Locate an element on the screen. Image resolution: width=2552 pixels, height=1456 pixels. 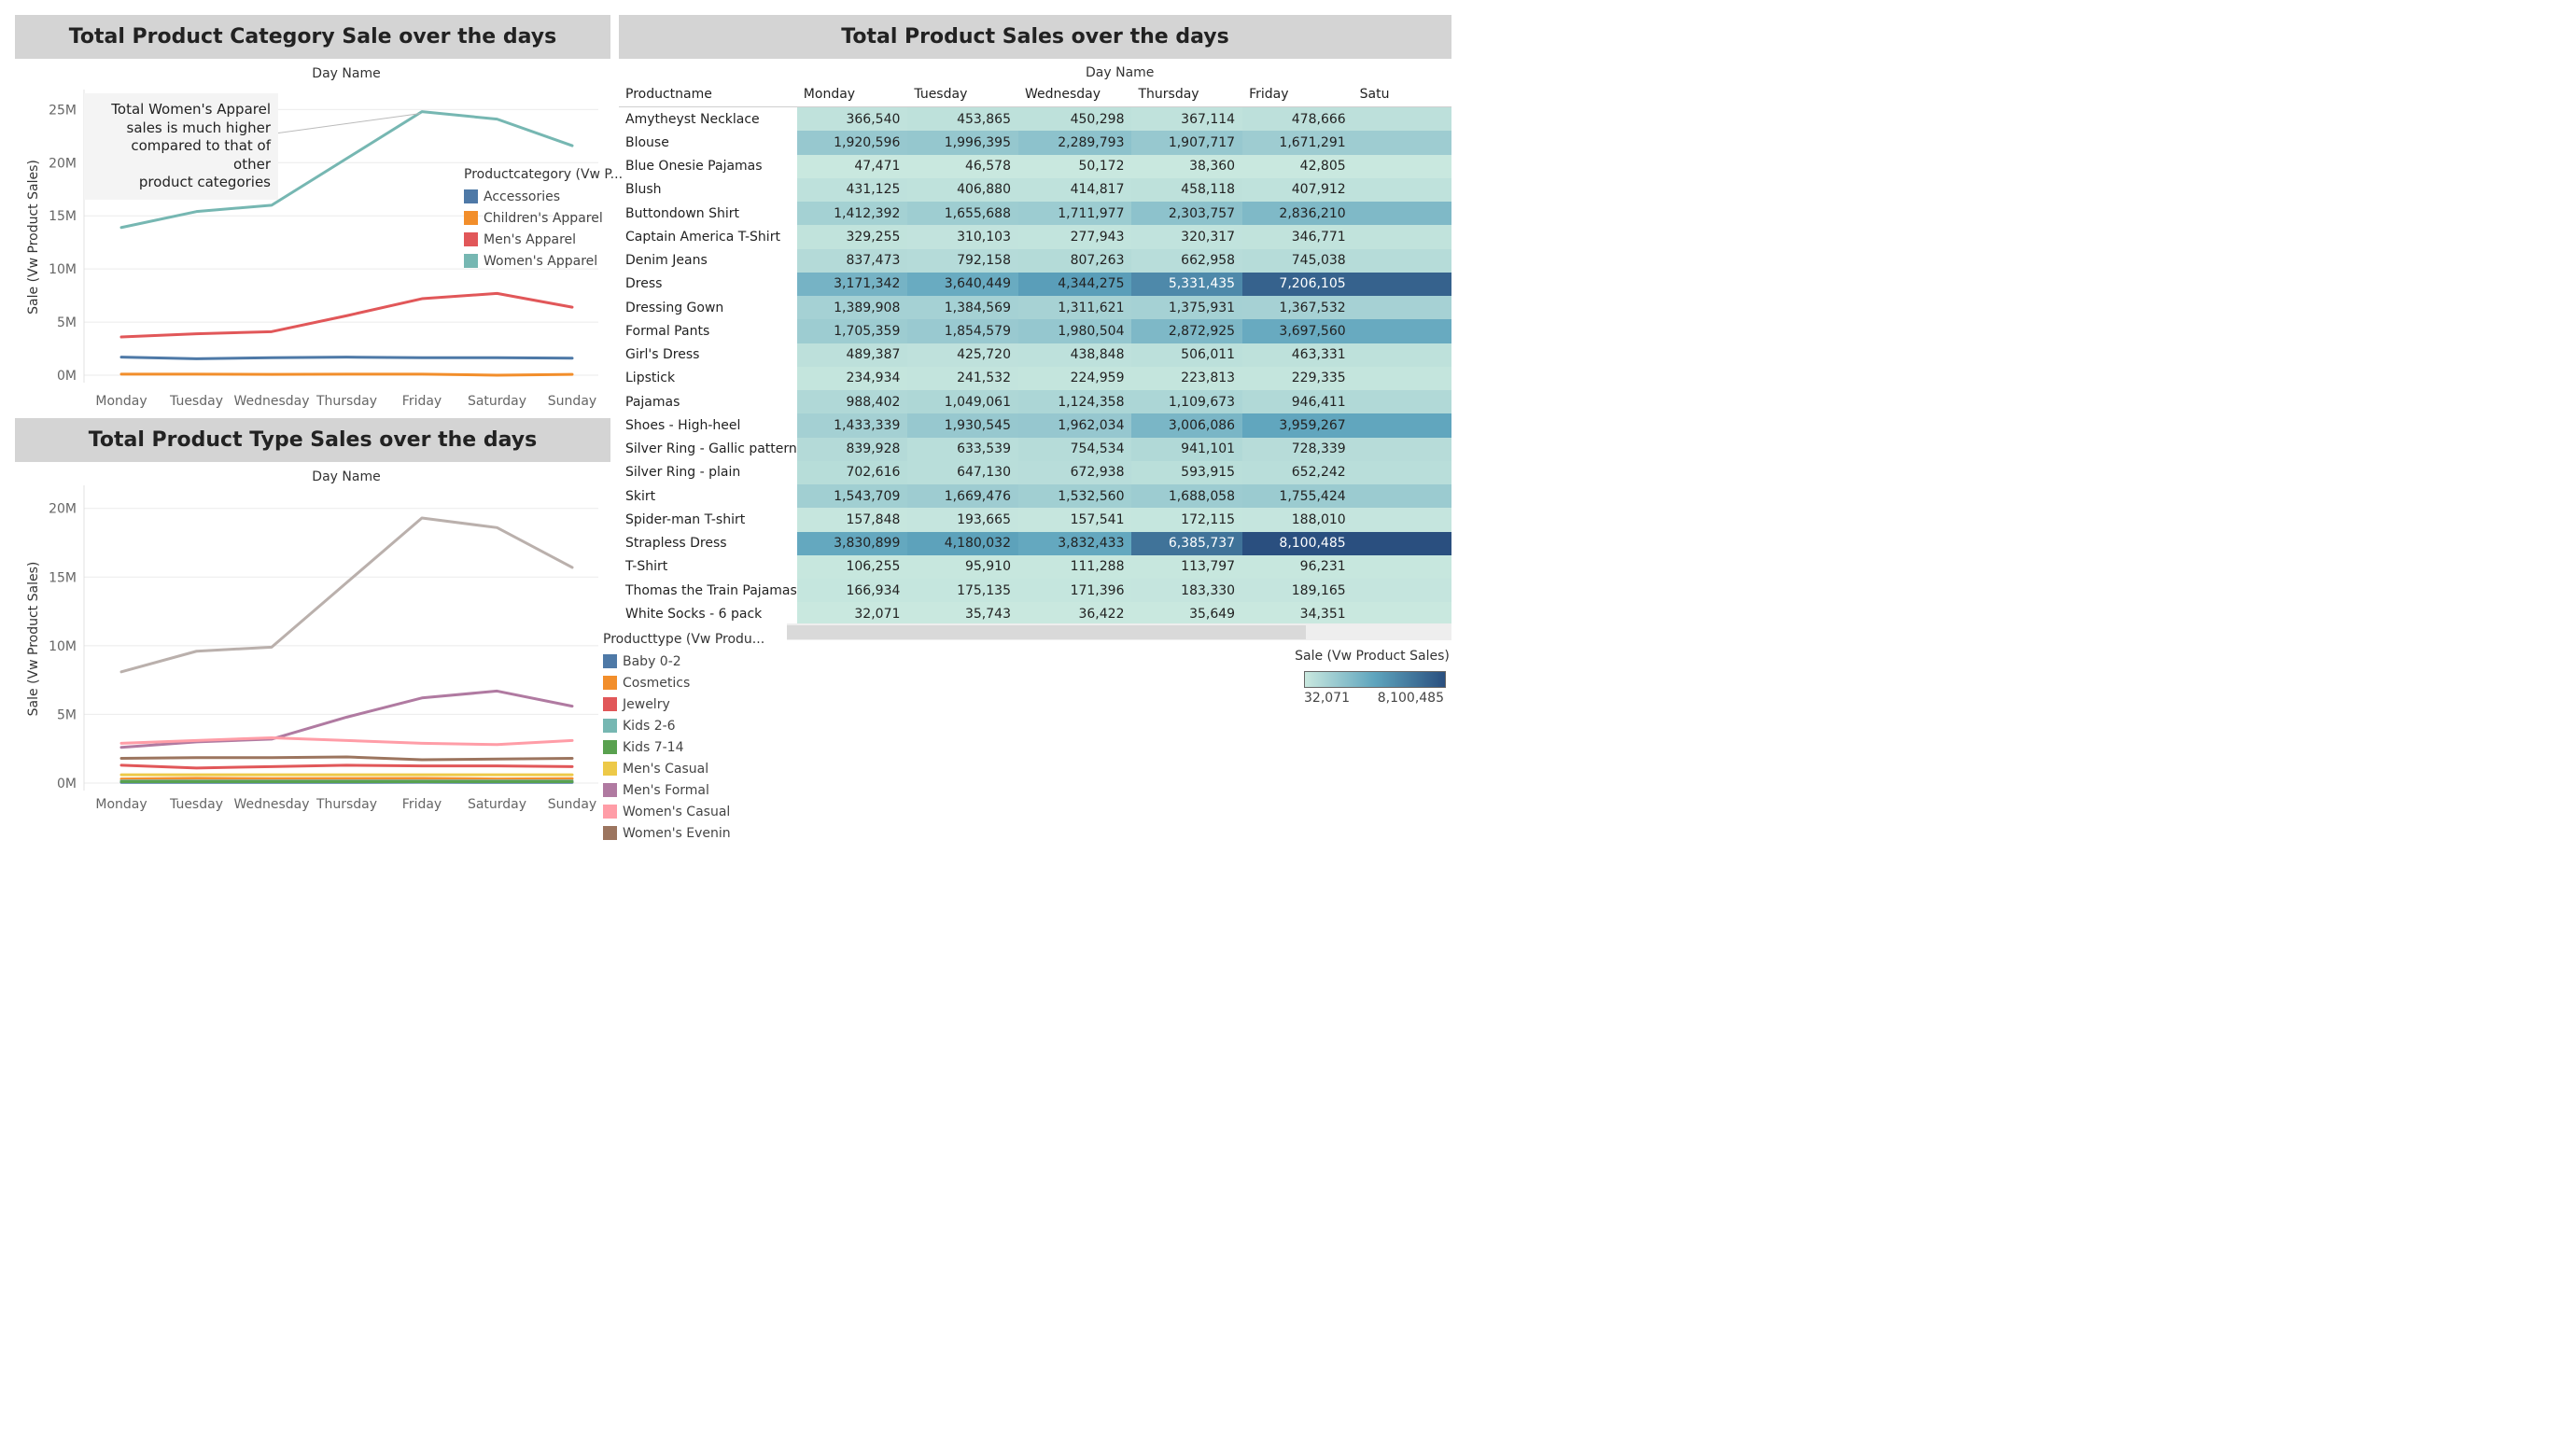
heatmap-cell: 3,006,086 is located at coordinates (1187, 425).